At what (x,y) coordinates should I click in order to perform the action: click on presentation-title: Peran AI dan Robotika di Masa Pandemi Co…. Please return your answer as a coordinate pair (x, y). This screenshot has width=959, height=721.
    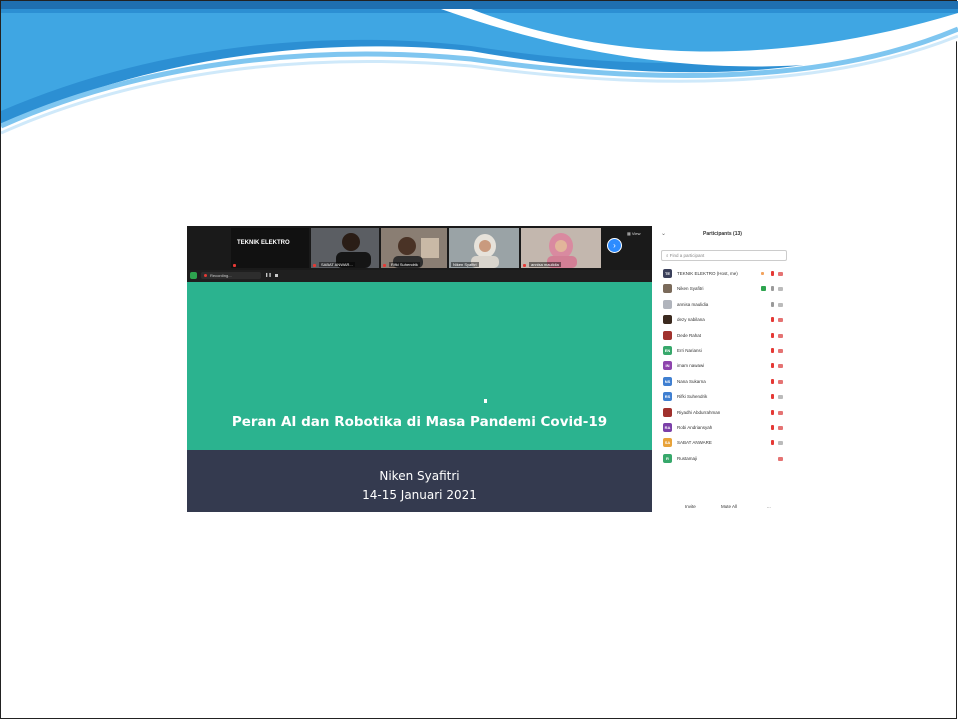
    Looking at the image, I should click on (419, 422).